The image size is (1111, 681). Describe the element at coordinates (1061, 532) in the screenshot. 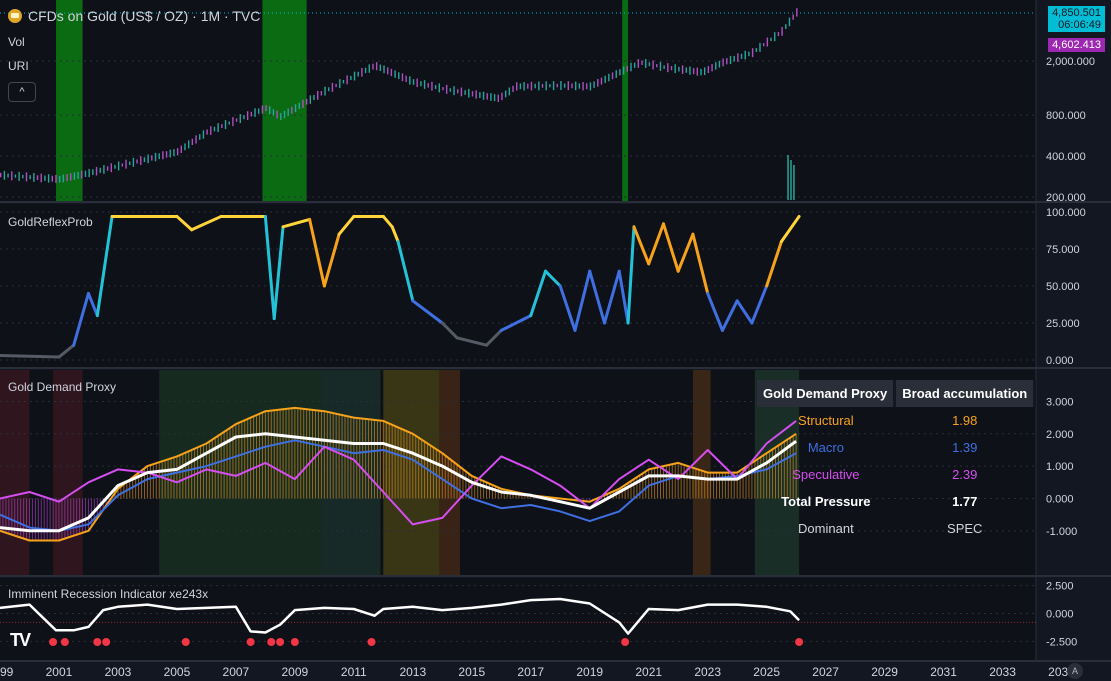

I see `price-axis-label: -1.000` at that location.